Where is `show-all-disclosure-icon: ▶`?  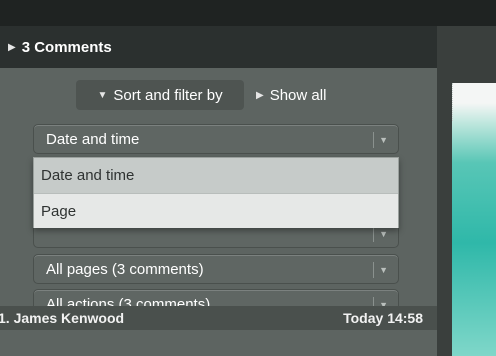 show-all-disclosure-icon: ▶ is located at coordinates (260, 95).